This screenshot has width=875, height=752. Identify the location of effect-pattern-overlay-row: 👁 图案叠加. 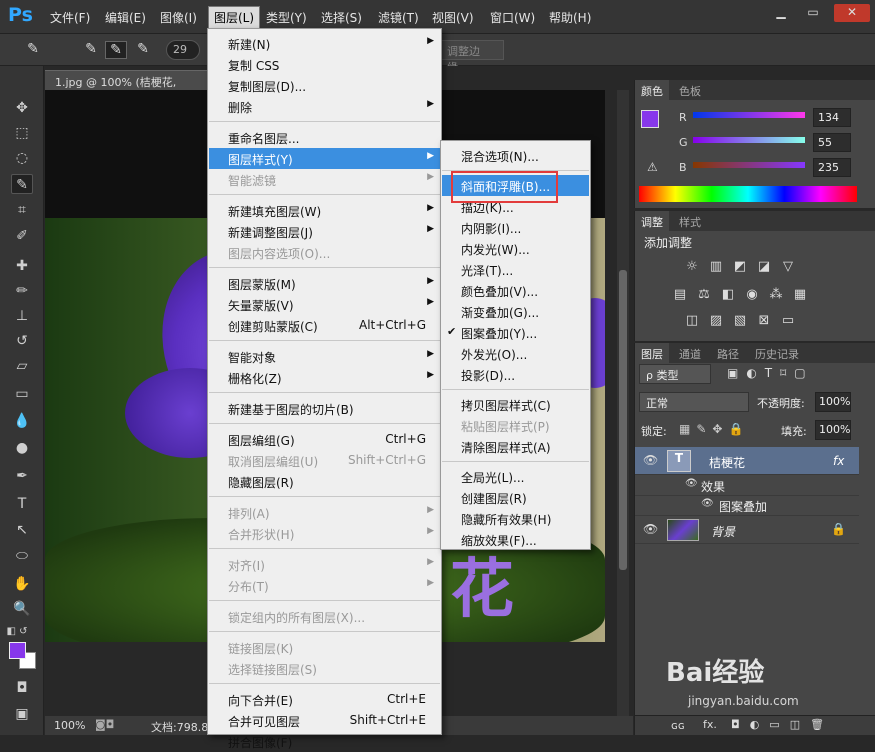
(747, 506).